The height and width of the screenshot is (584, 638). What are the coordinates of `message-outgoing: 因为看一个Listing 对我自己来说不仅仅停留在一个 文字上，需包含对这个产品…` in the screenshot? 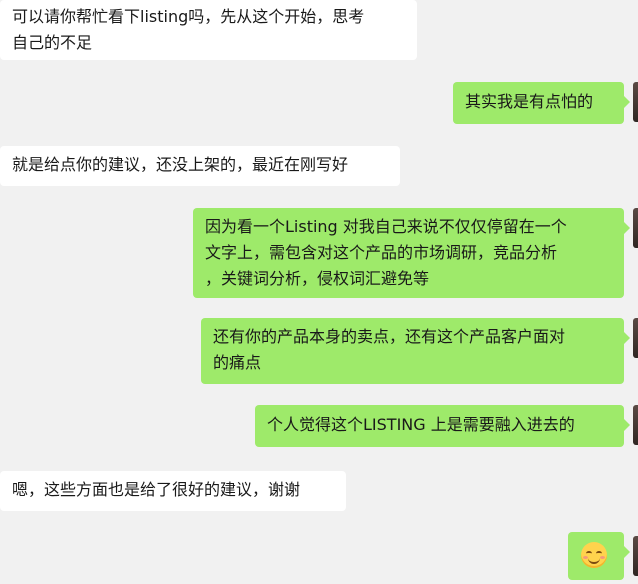 It's located at (411, 253).